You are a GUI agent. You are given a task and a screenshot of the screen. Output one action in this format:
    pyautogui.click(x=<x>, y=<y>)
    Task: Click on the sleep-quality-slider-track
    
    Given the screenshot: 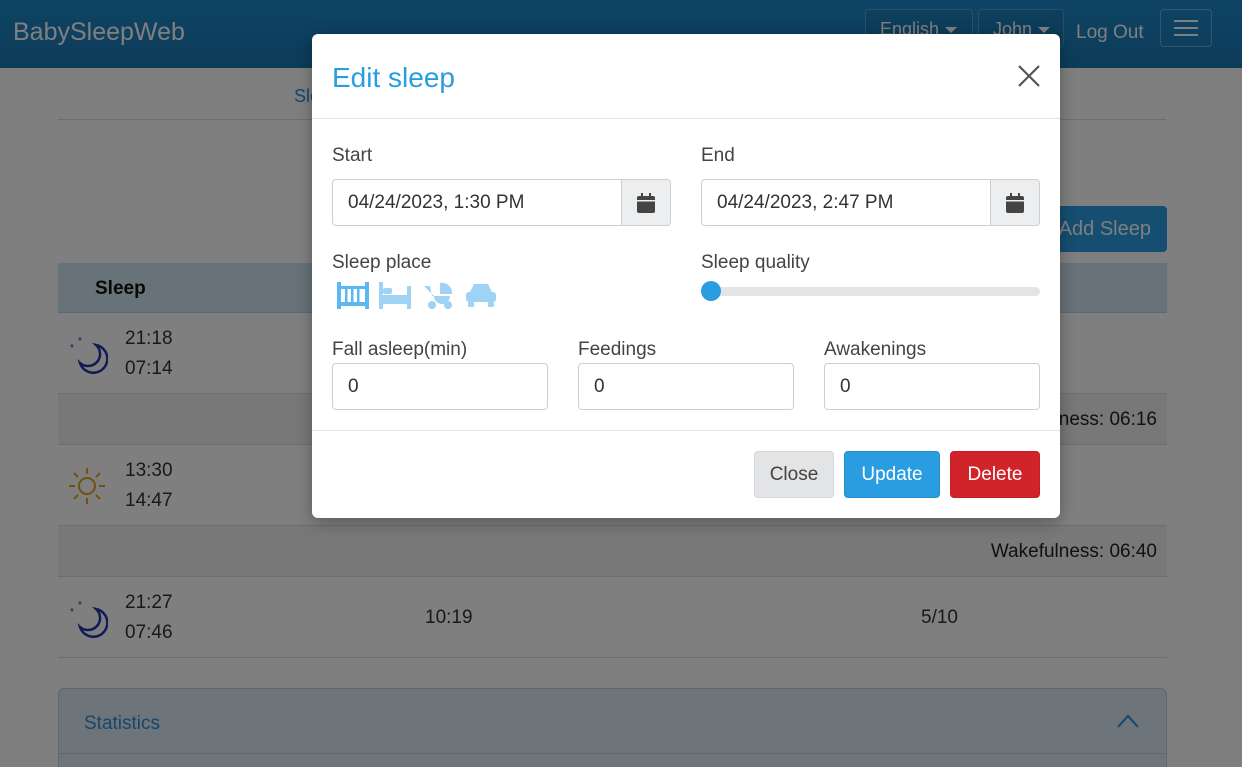 What is the action you would take?
    pyautogui.click(x=870, y=291)
    